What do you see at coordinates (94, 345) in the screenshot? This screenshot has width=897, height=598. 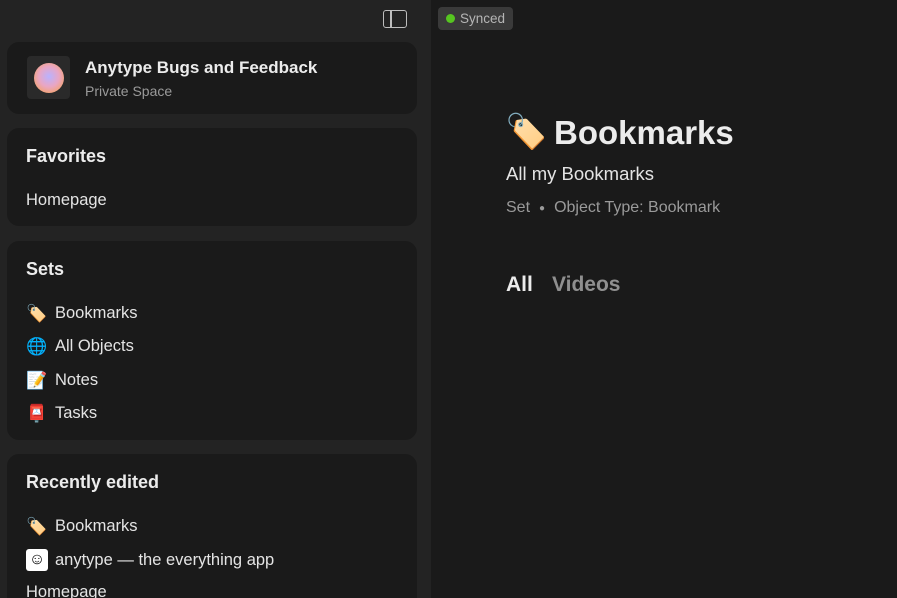 I see `item-label: All Objects` at bounding box center [94, 345].